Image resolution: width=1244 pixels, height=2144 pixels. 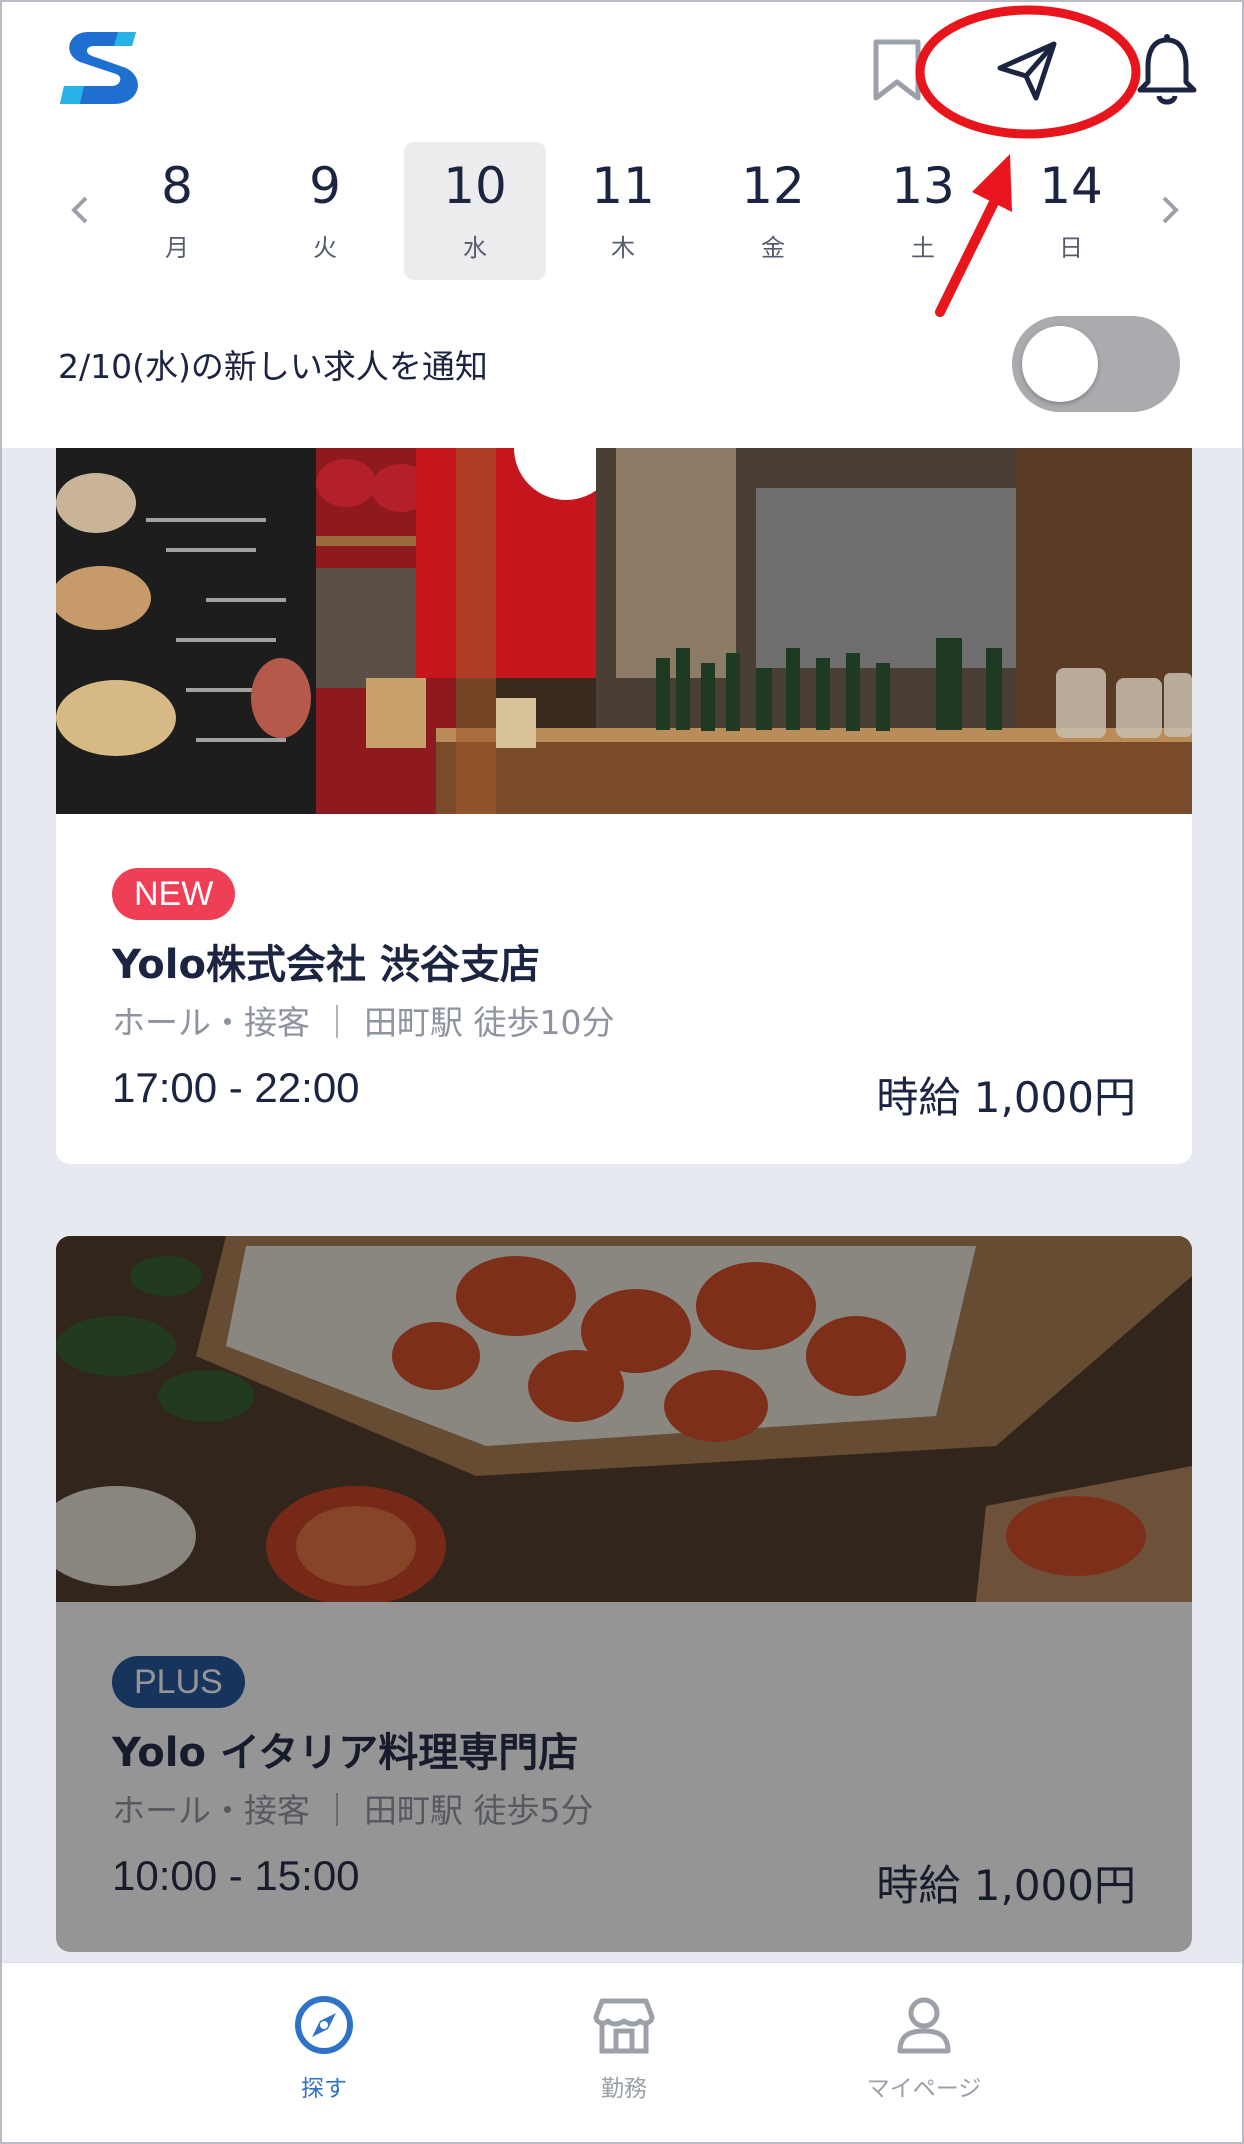 What do you see at coordinates (326, 965) in the screenshot?
I see `job-title: Yolo株式会社 渋谷支店` at bounding box center [326, 965].